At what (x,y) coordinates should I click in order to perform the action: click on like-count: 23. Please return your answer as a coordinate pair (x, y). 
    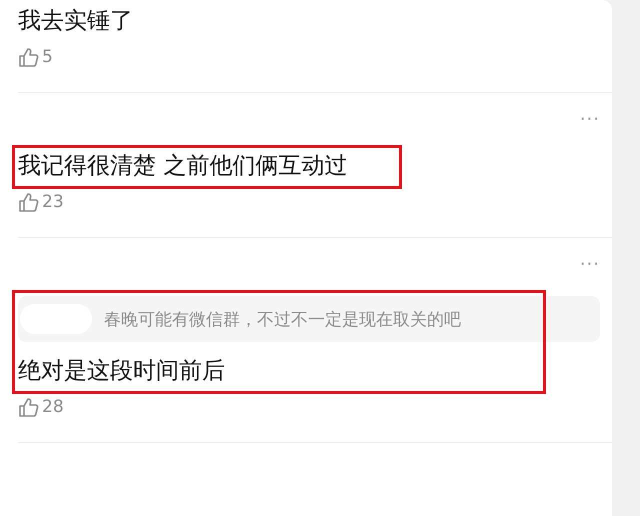
    Looking at the image, I should click on (53, 202).